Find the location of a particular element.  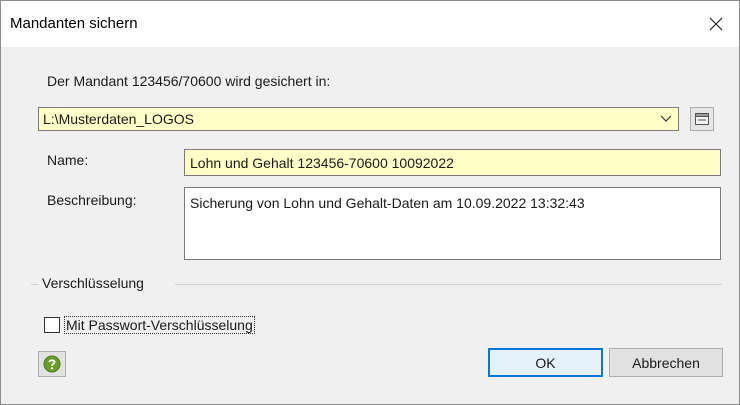

group-divider-right is located at coordinates (448, 284).